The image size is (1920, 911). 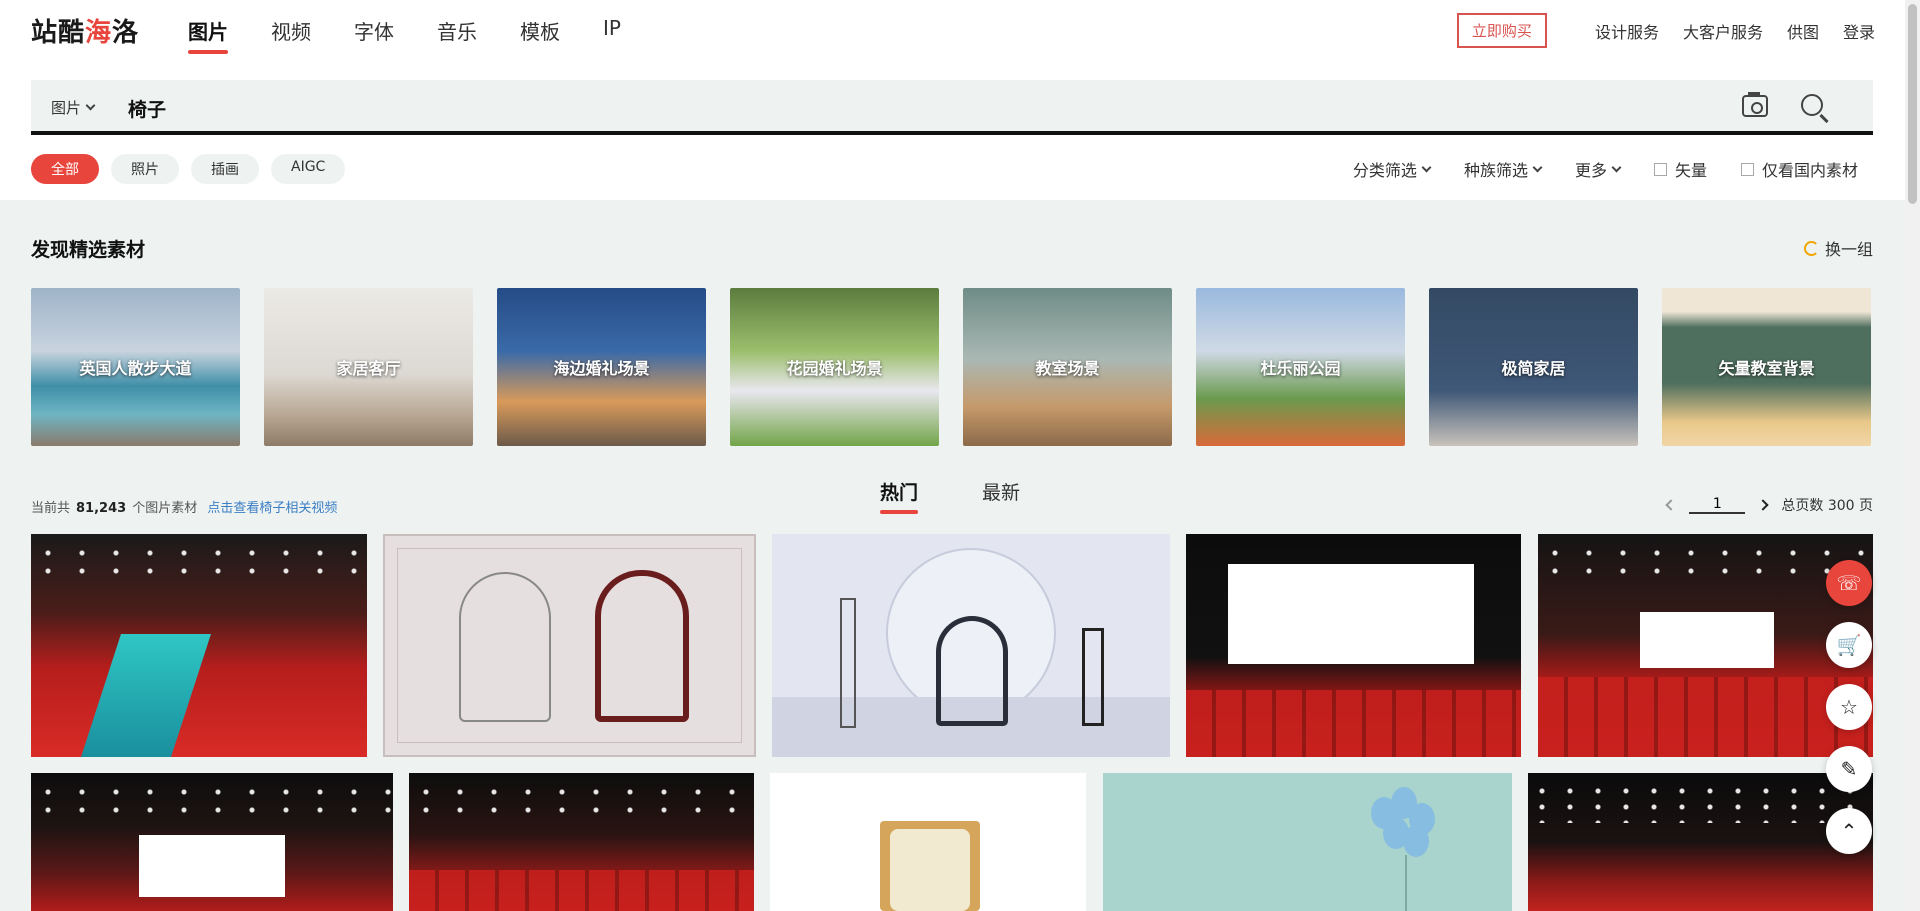 I want to click on featured-card-label: 花园婚礼场景, so click(x=834, y=368).